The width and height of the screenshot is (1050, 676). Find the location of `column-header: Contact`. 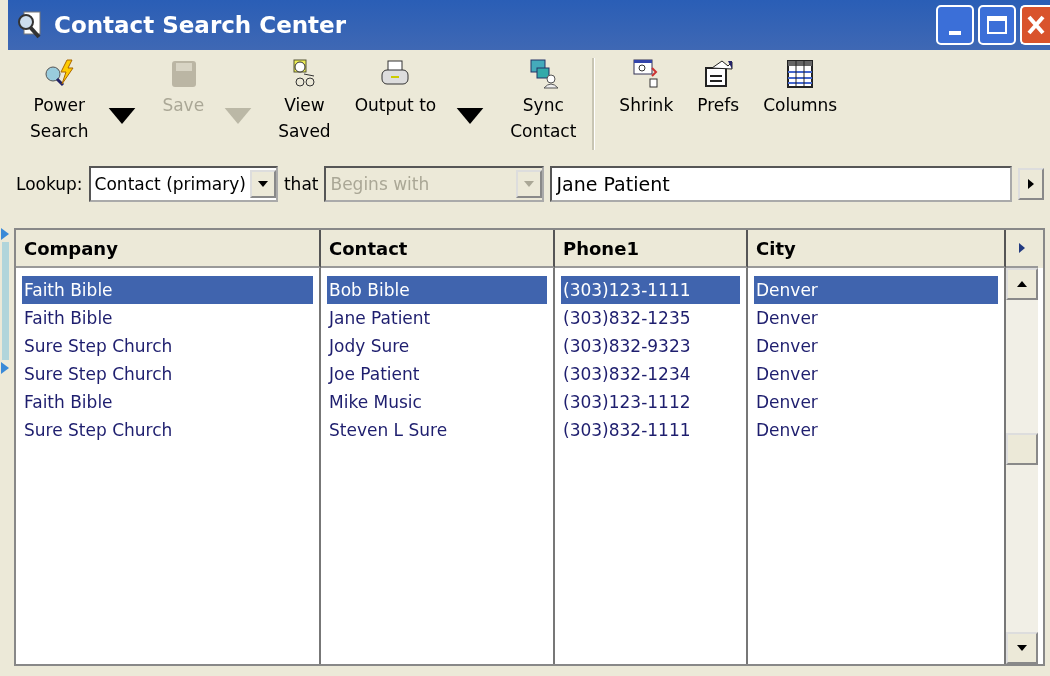

column-header: Contact is located at coordinates (438, 249).